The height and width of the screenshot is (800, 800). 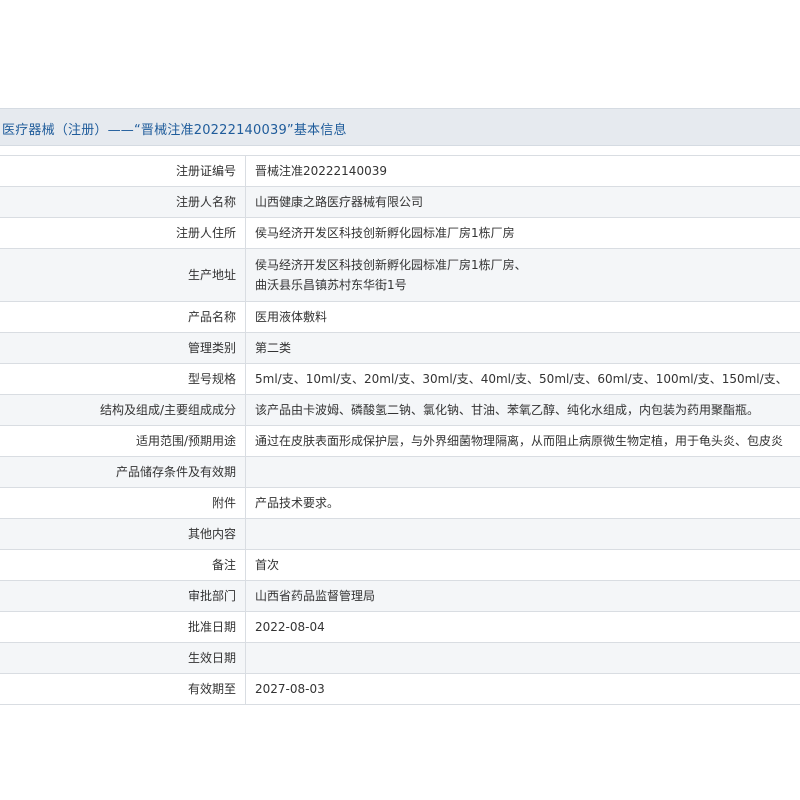 I want to click on row-value: 山西省药品监督管理局, so click(x=522, y=596).